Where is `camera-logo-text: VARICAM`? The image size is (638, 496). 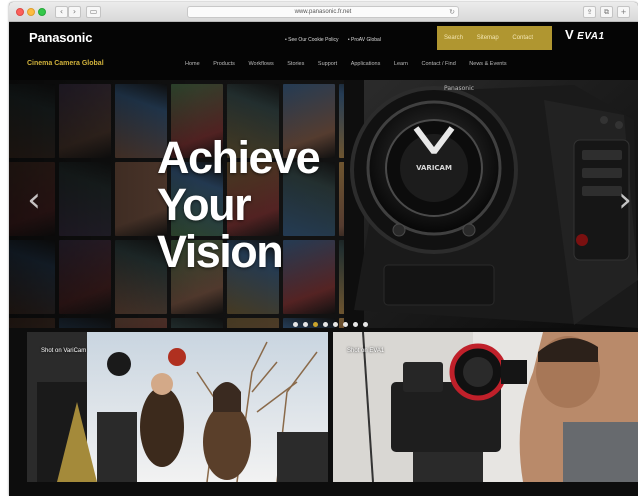 camera-logo-text: VARICAM is located at coordinates (434, 168).